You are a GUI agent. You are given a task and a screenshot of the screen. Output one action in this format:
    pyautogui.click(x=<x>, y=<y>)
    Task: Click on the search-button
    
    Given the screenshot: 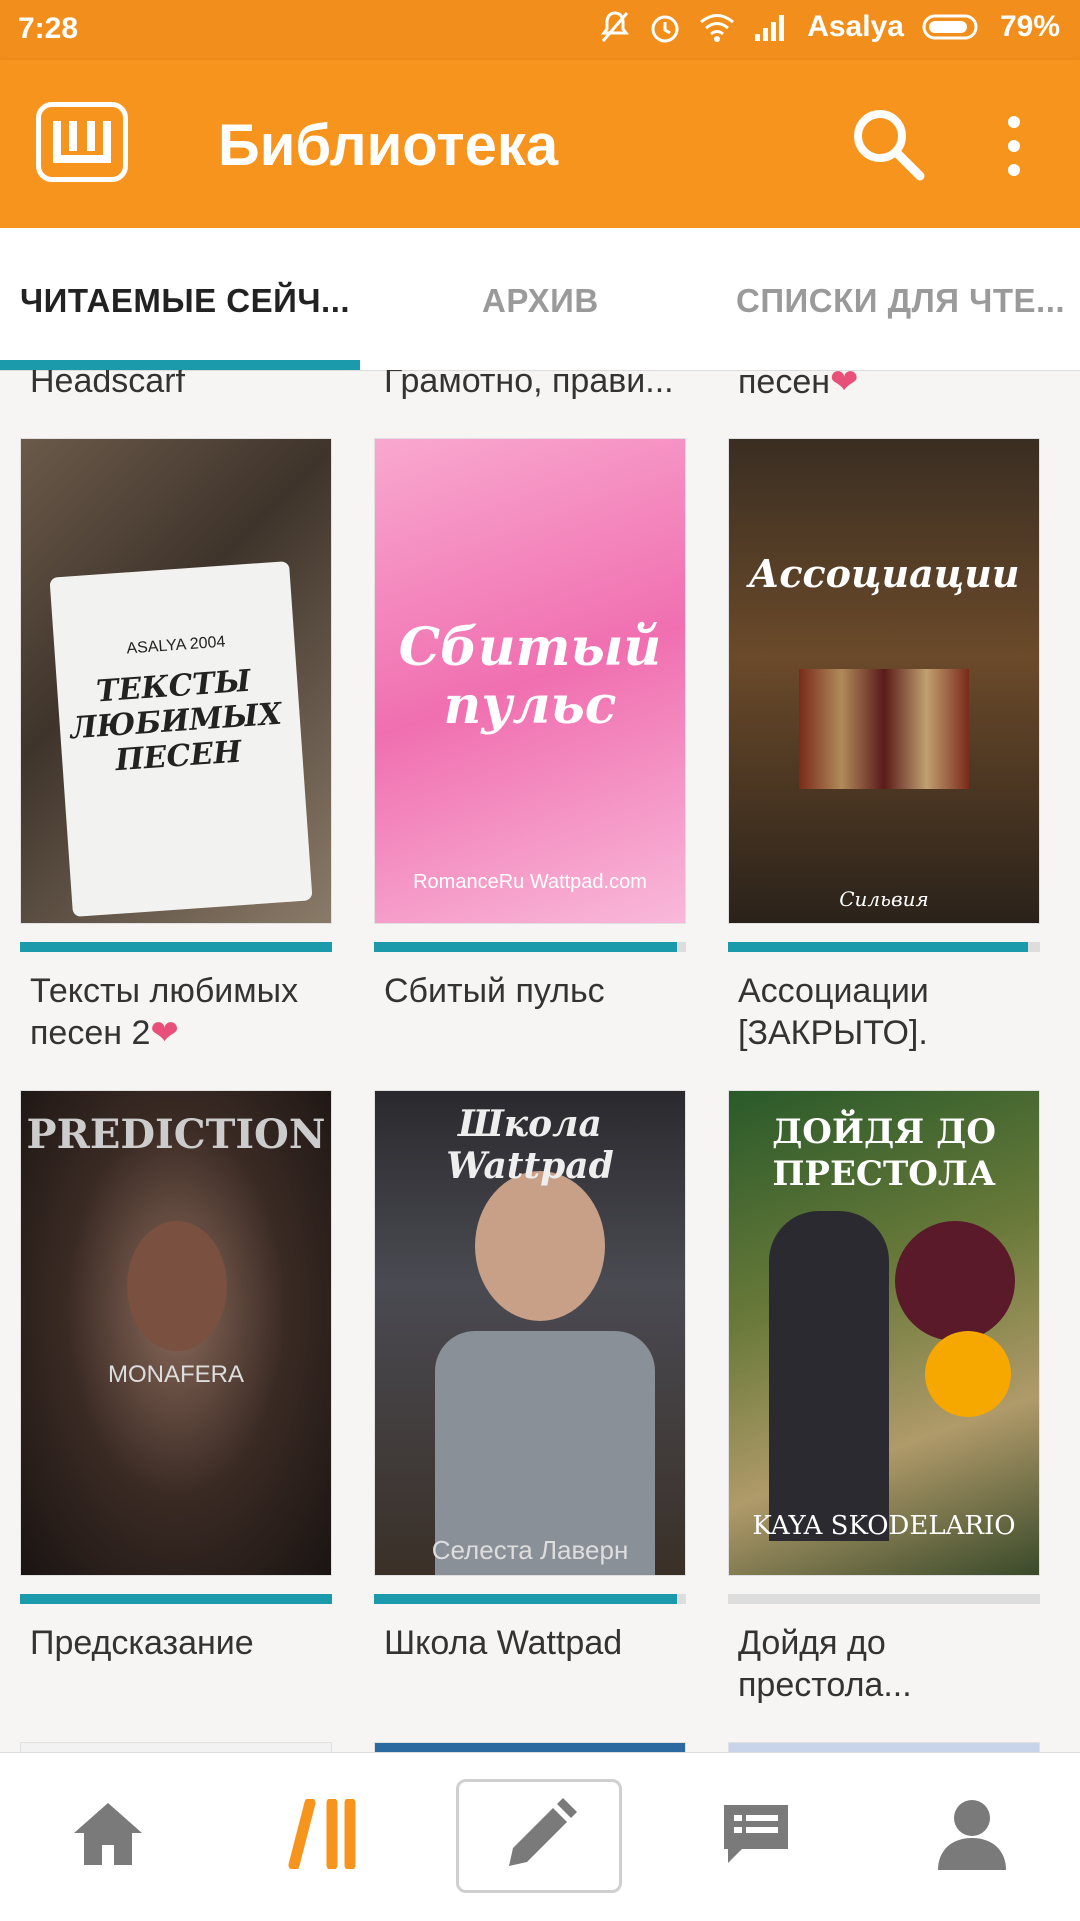 What is the action you would take?
    pyautogui.click(x=888, y=144)
    